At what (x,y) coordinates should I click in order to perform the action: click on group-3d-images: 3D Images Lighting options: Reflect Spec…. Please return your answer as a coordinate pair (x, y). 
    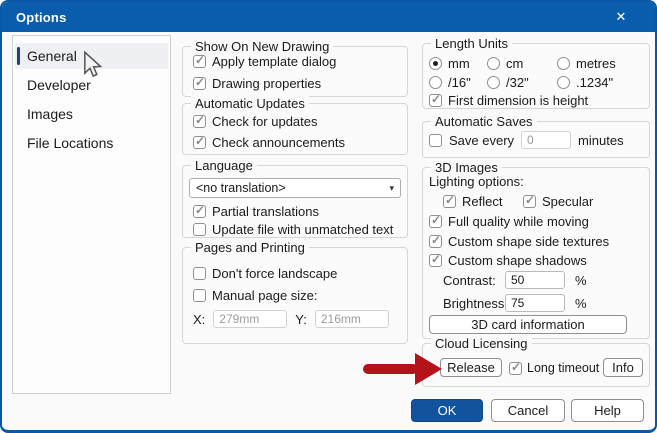
    Looking at the image, I should click on (536, 249).